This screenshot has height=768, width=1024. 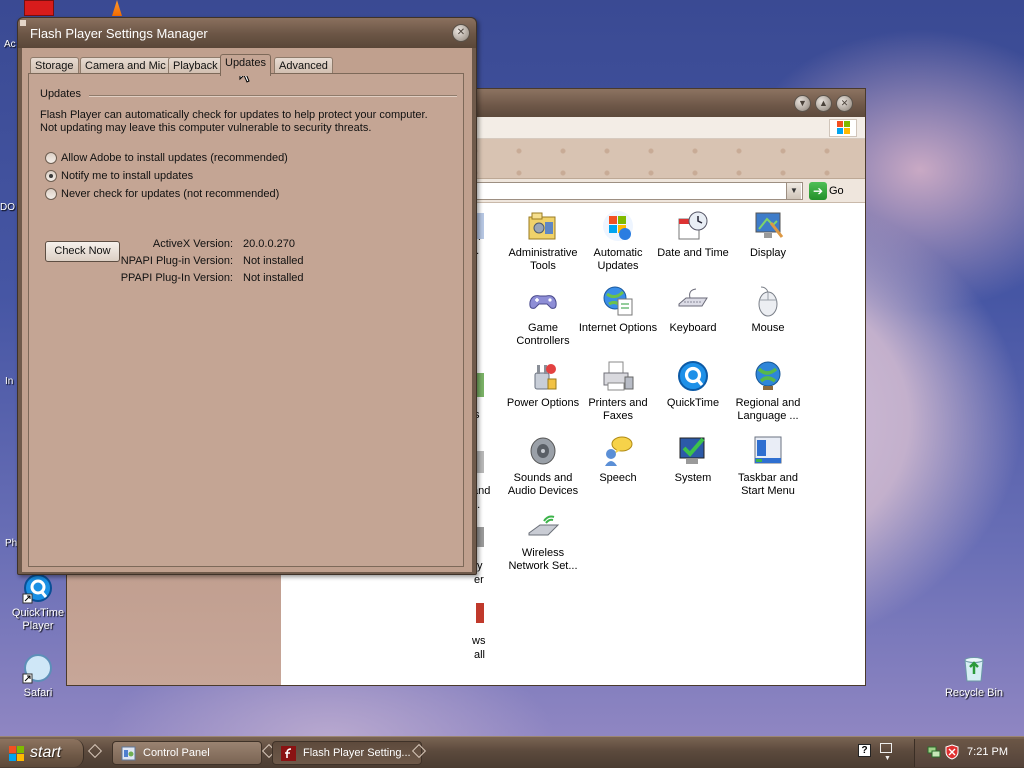 What do you see at coordinates (16, 753) in the screenshot?
I see `windows-flag-icon` at bounding box center [16, 753].